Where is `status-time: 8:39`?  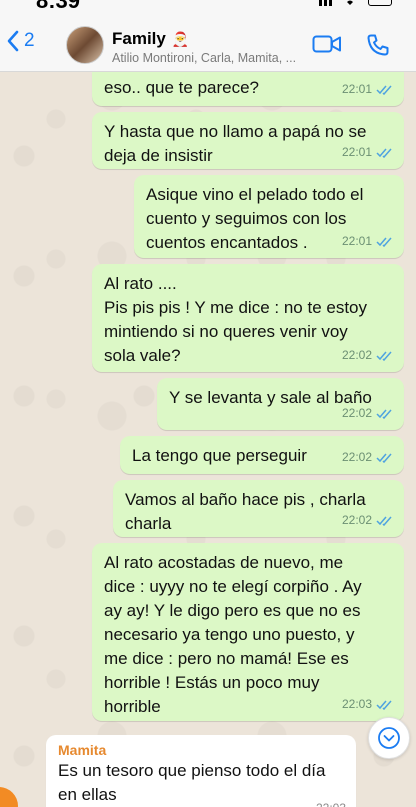 status-time: 8:39 is located at coordinates (58, 6).